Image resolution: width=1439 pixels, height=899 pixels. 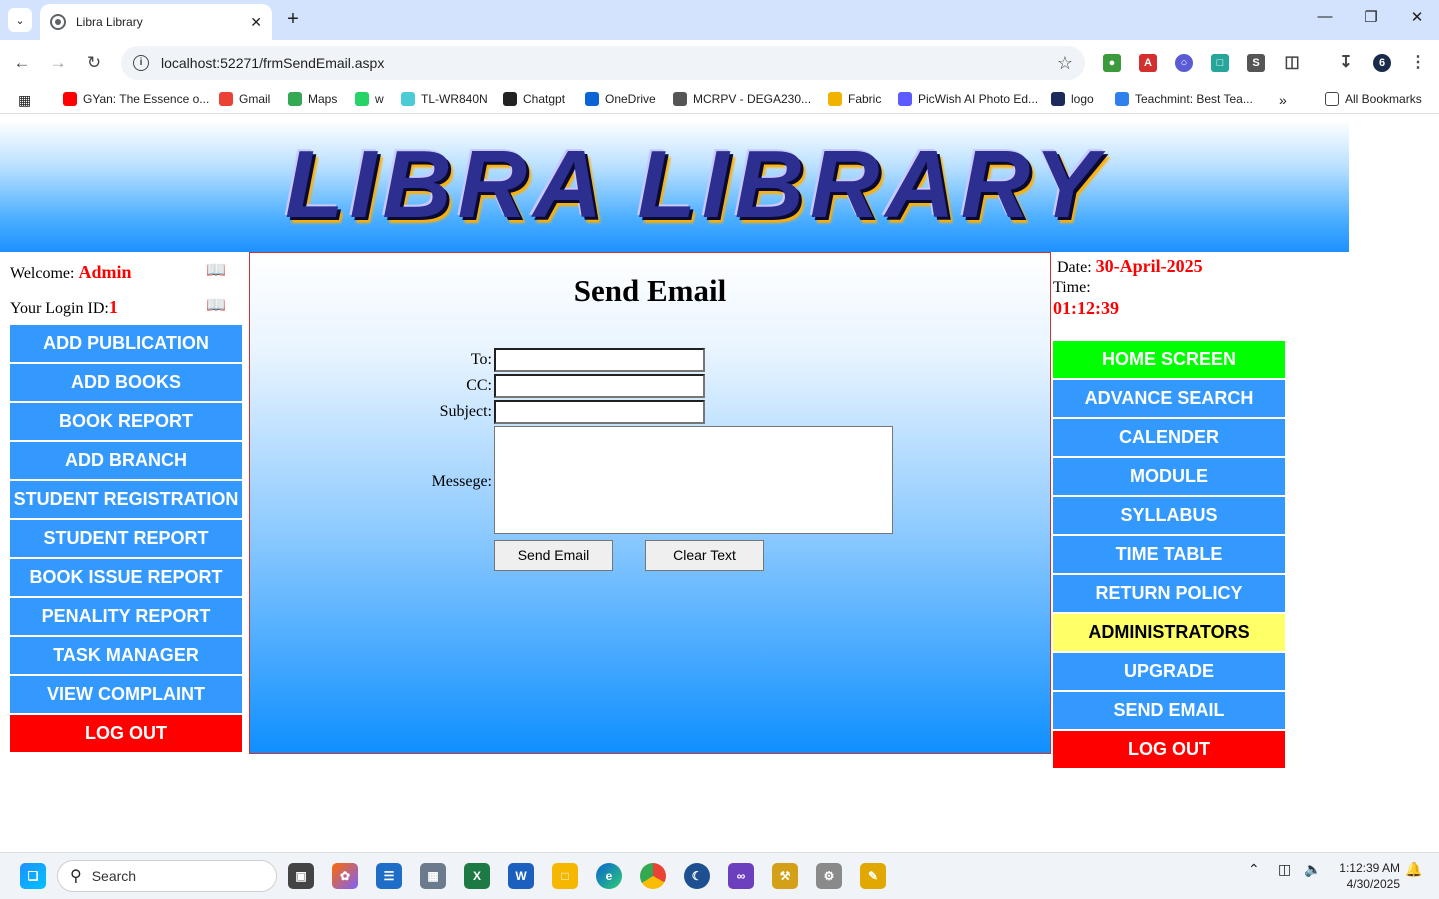 What do you see at coordinates (1417, 17) in the screenshot?
I see `window-close-icon: ✕` at bounding box center [1417, 17].